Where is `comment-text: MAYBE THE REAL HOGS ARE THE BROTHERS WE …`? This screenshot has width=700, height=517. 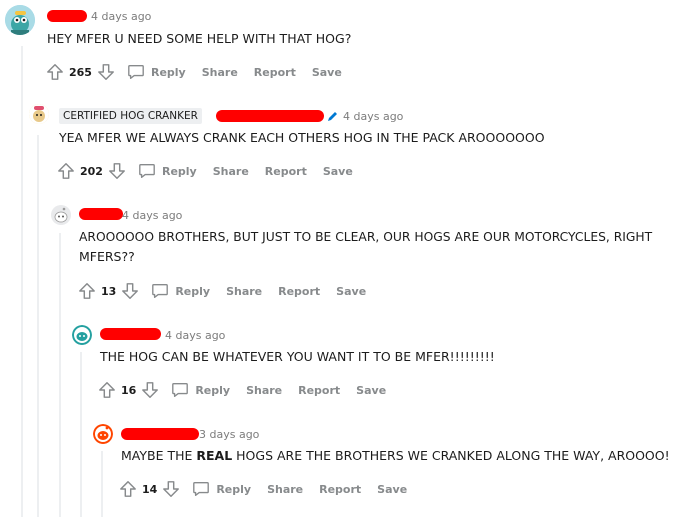
comment-text: MAYBE THE REAL HOGS ARE THE BROTHERS WE … is located at coordinates (395, 456).